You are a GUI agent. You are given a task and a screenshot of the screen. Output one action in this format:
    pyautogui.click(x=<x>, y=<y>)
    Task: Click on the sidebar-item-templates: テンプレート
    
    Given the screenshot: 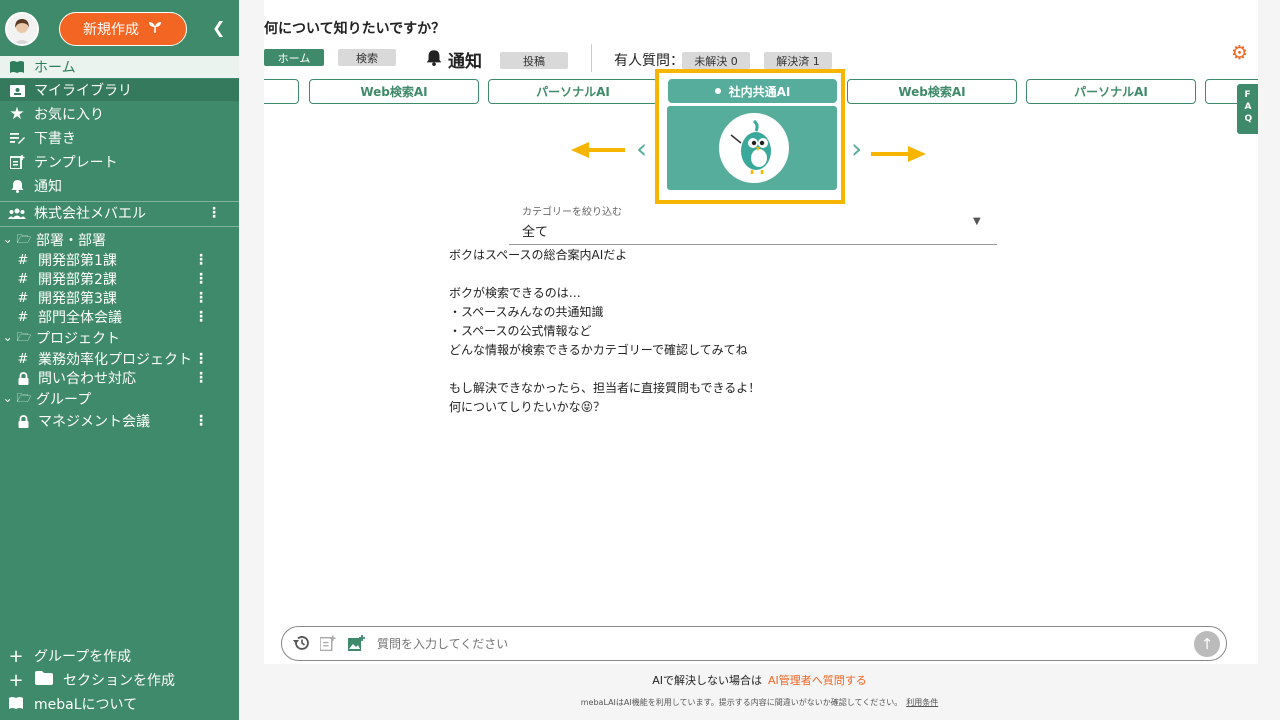 What is the action you would take?
    pyautogui.click(x=119, y=162)
    